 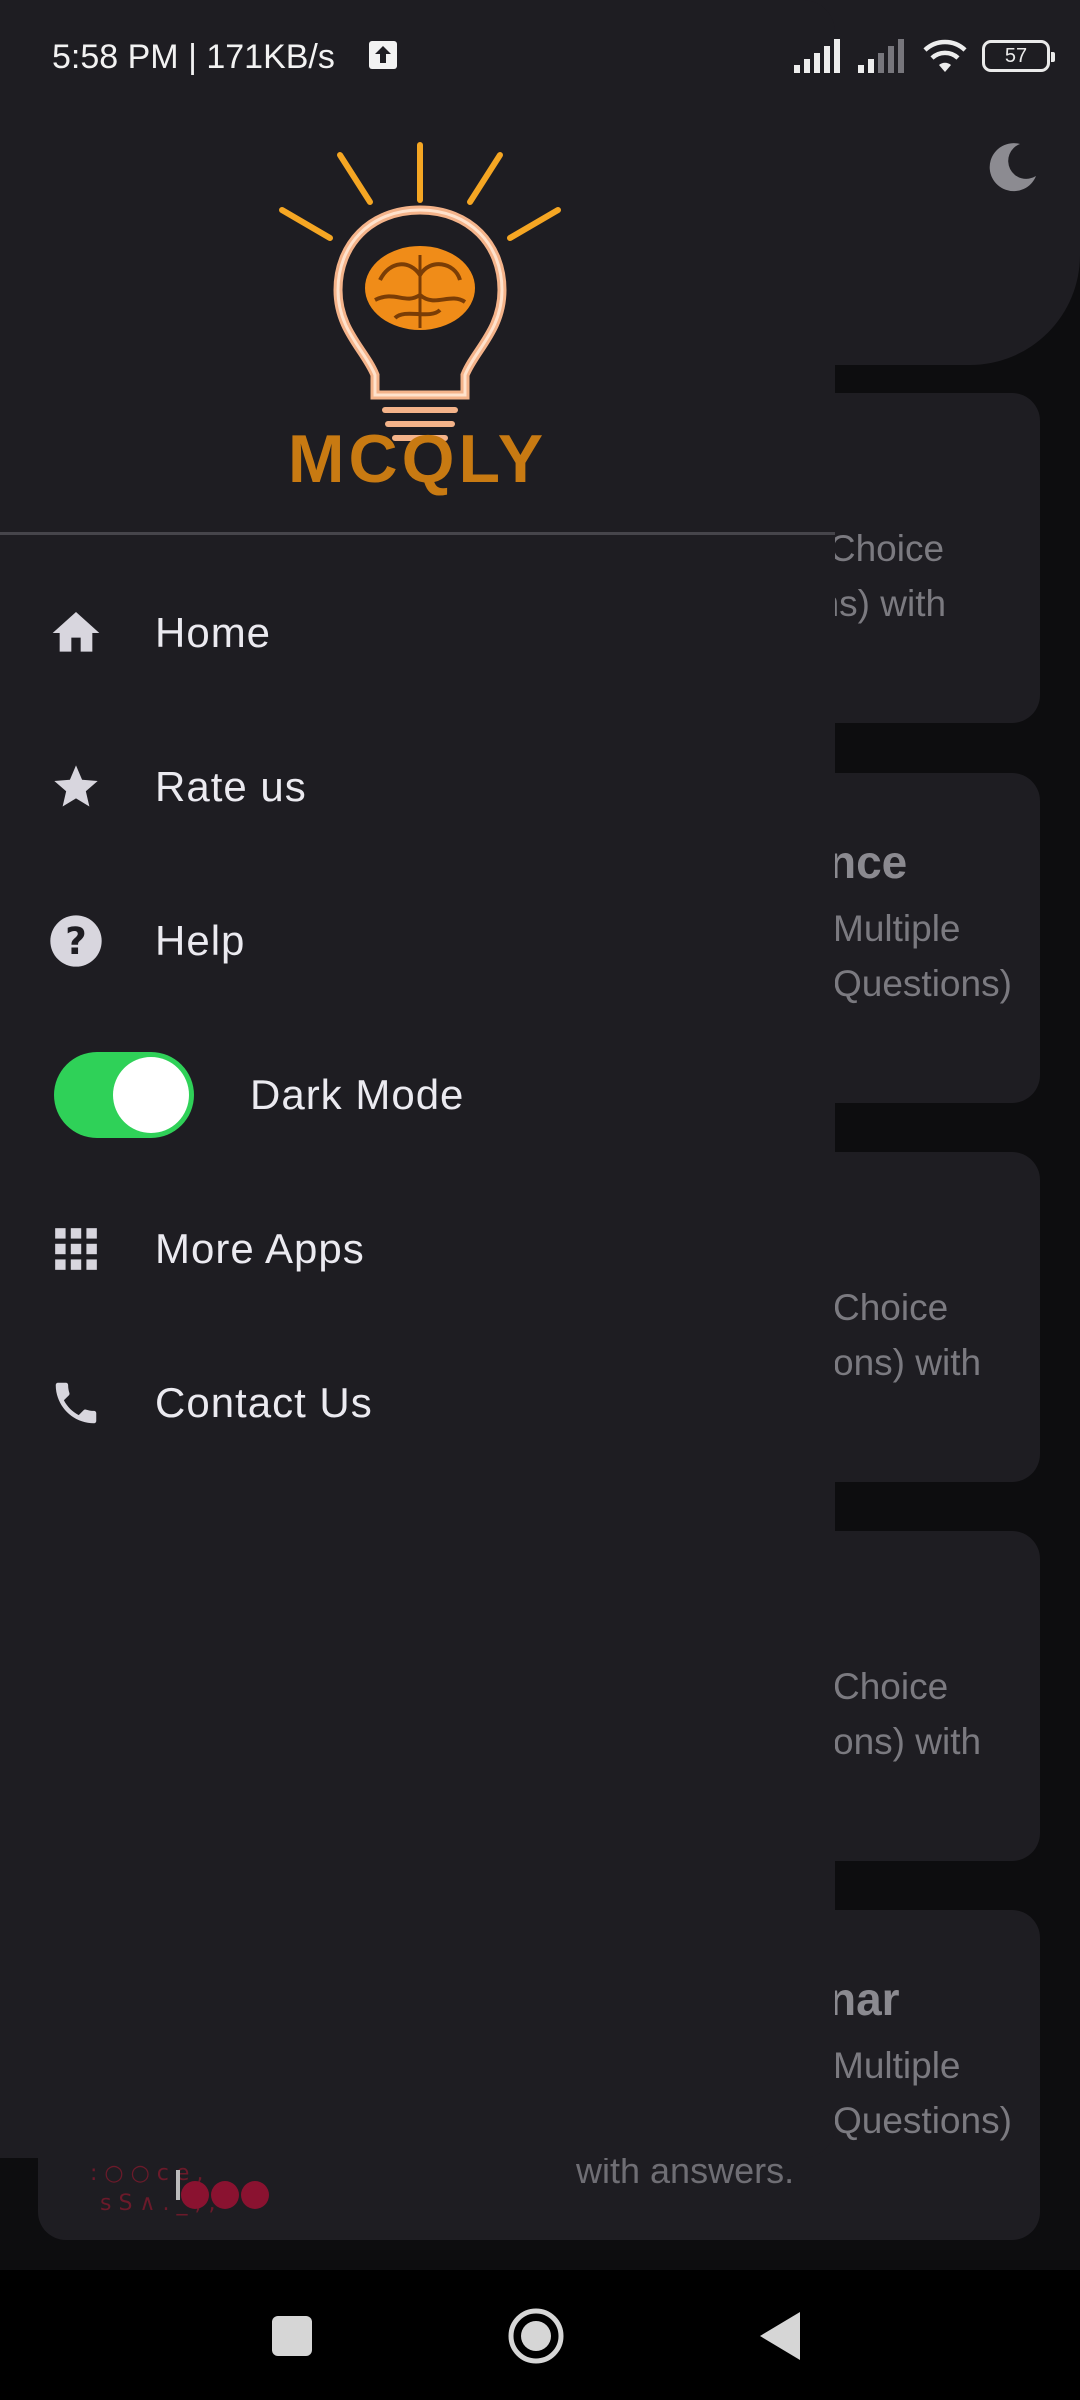 I want to click on menu-item-label: Help, so click(x=200, y=940).